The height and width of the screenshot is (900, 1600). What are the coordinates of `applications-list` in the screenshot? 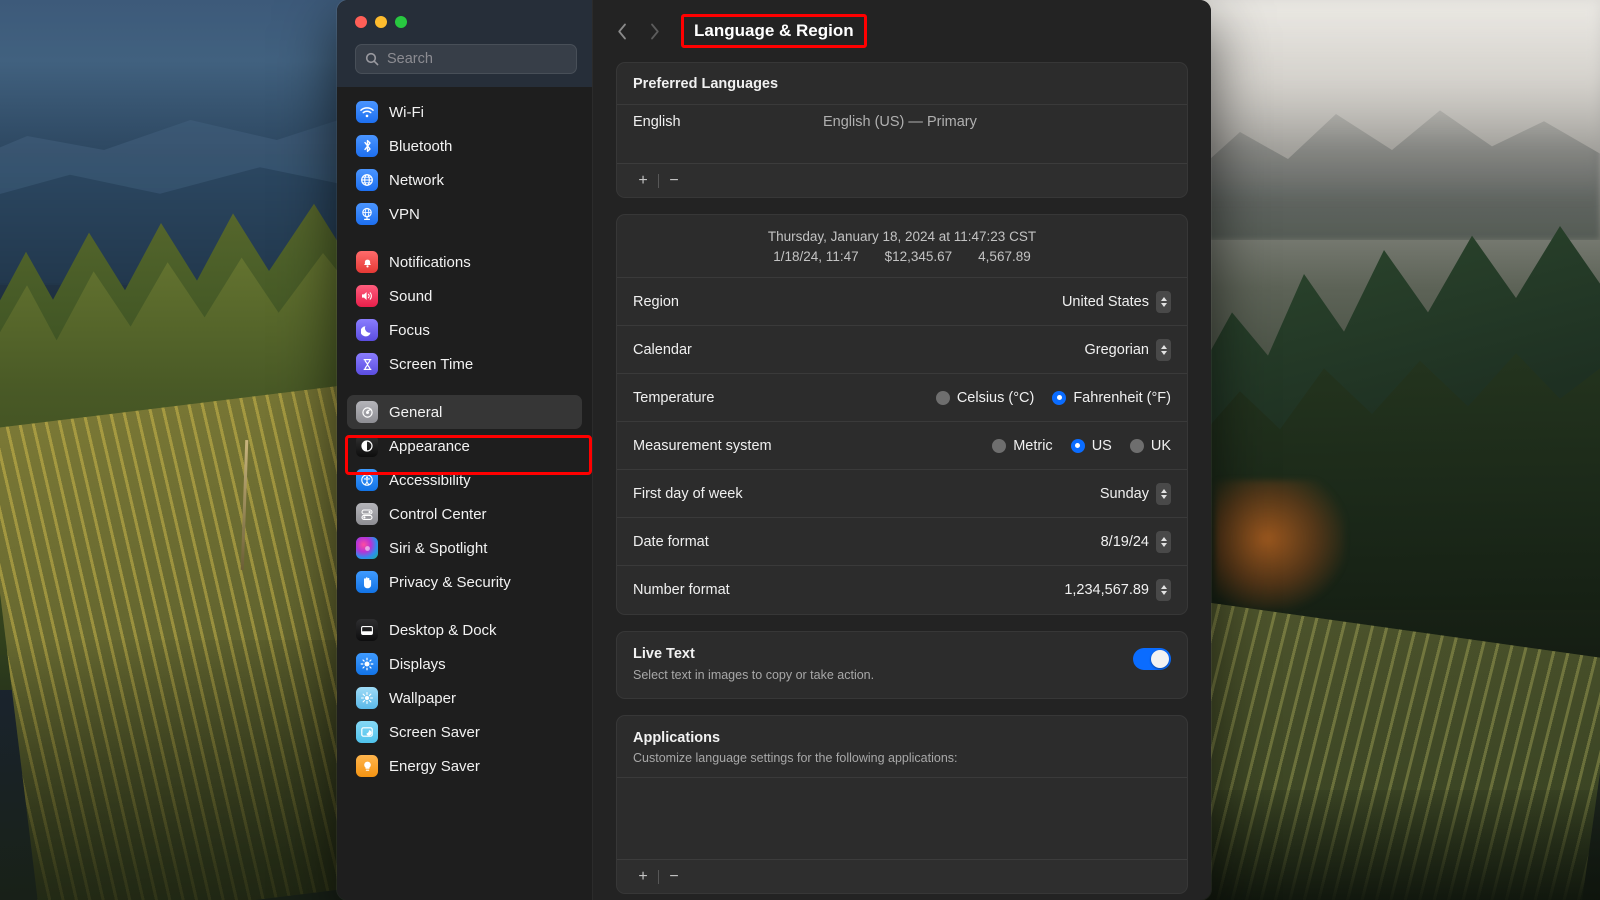 It's located at (902, 818).